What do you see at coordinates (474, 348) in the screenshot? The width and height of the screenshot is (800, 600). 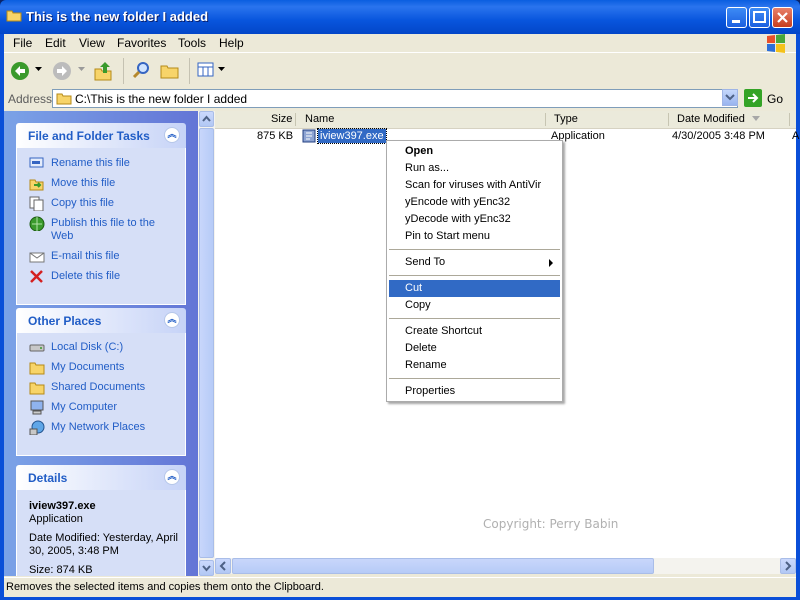 I see `ctx-delete: Delete` at bounding box center [474, 348].